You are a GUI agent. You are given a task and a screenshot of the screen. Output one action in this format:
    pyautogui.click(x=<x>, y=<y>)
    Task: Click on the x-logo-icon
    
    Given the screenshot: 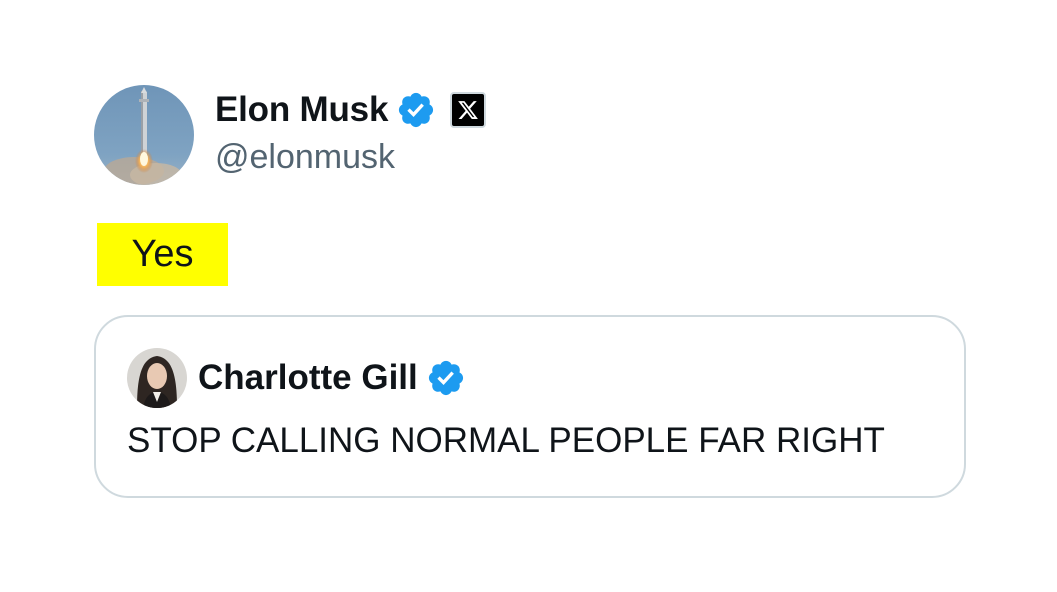 What is the action you would take?
    pyautogui.click(x=468, y=110)
    